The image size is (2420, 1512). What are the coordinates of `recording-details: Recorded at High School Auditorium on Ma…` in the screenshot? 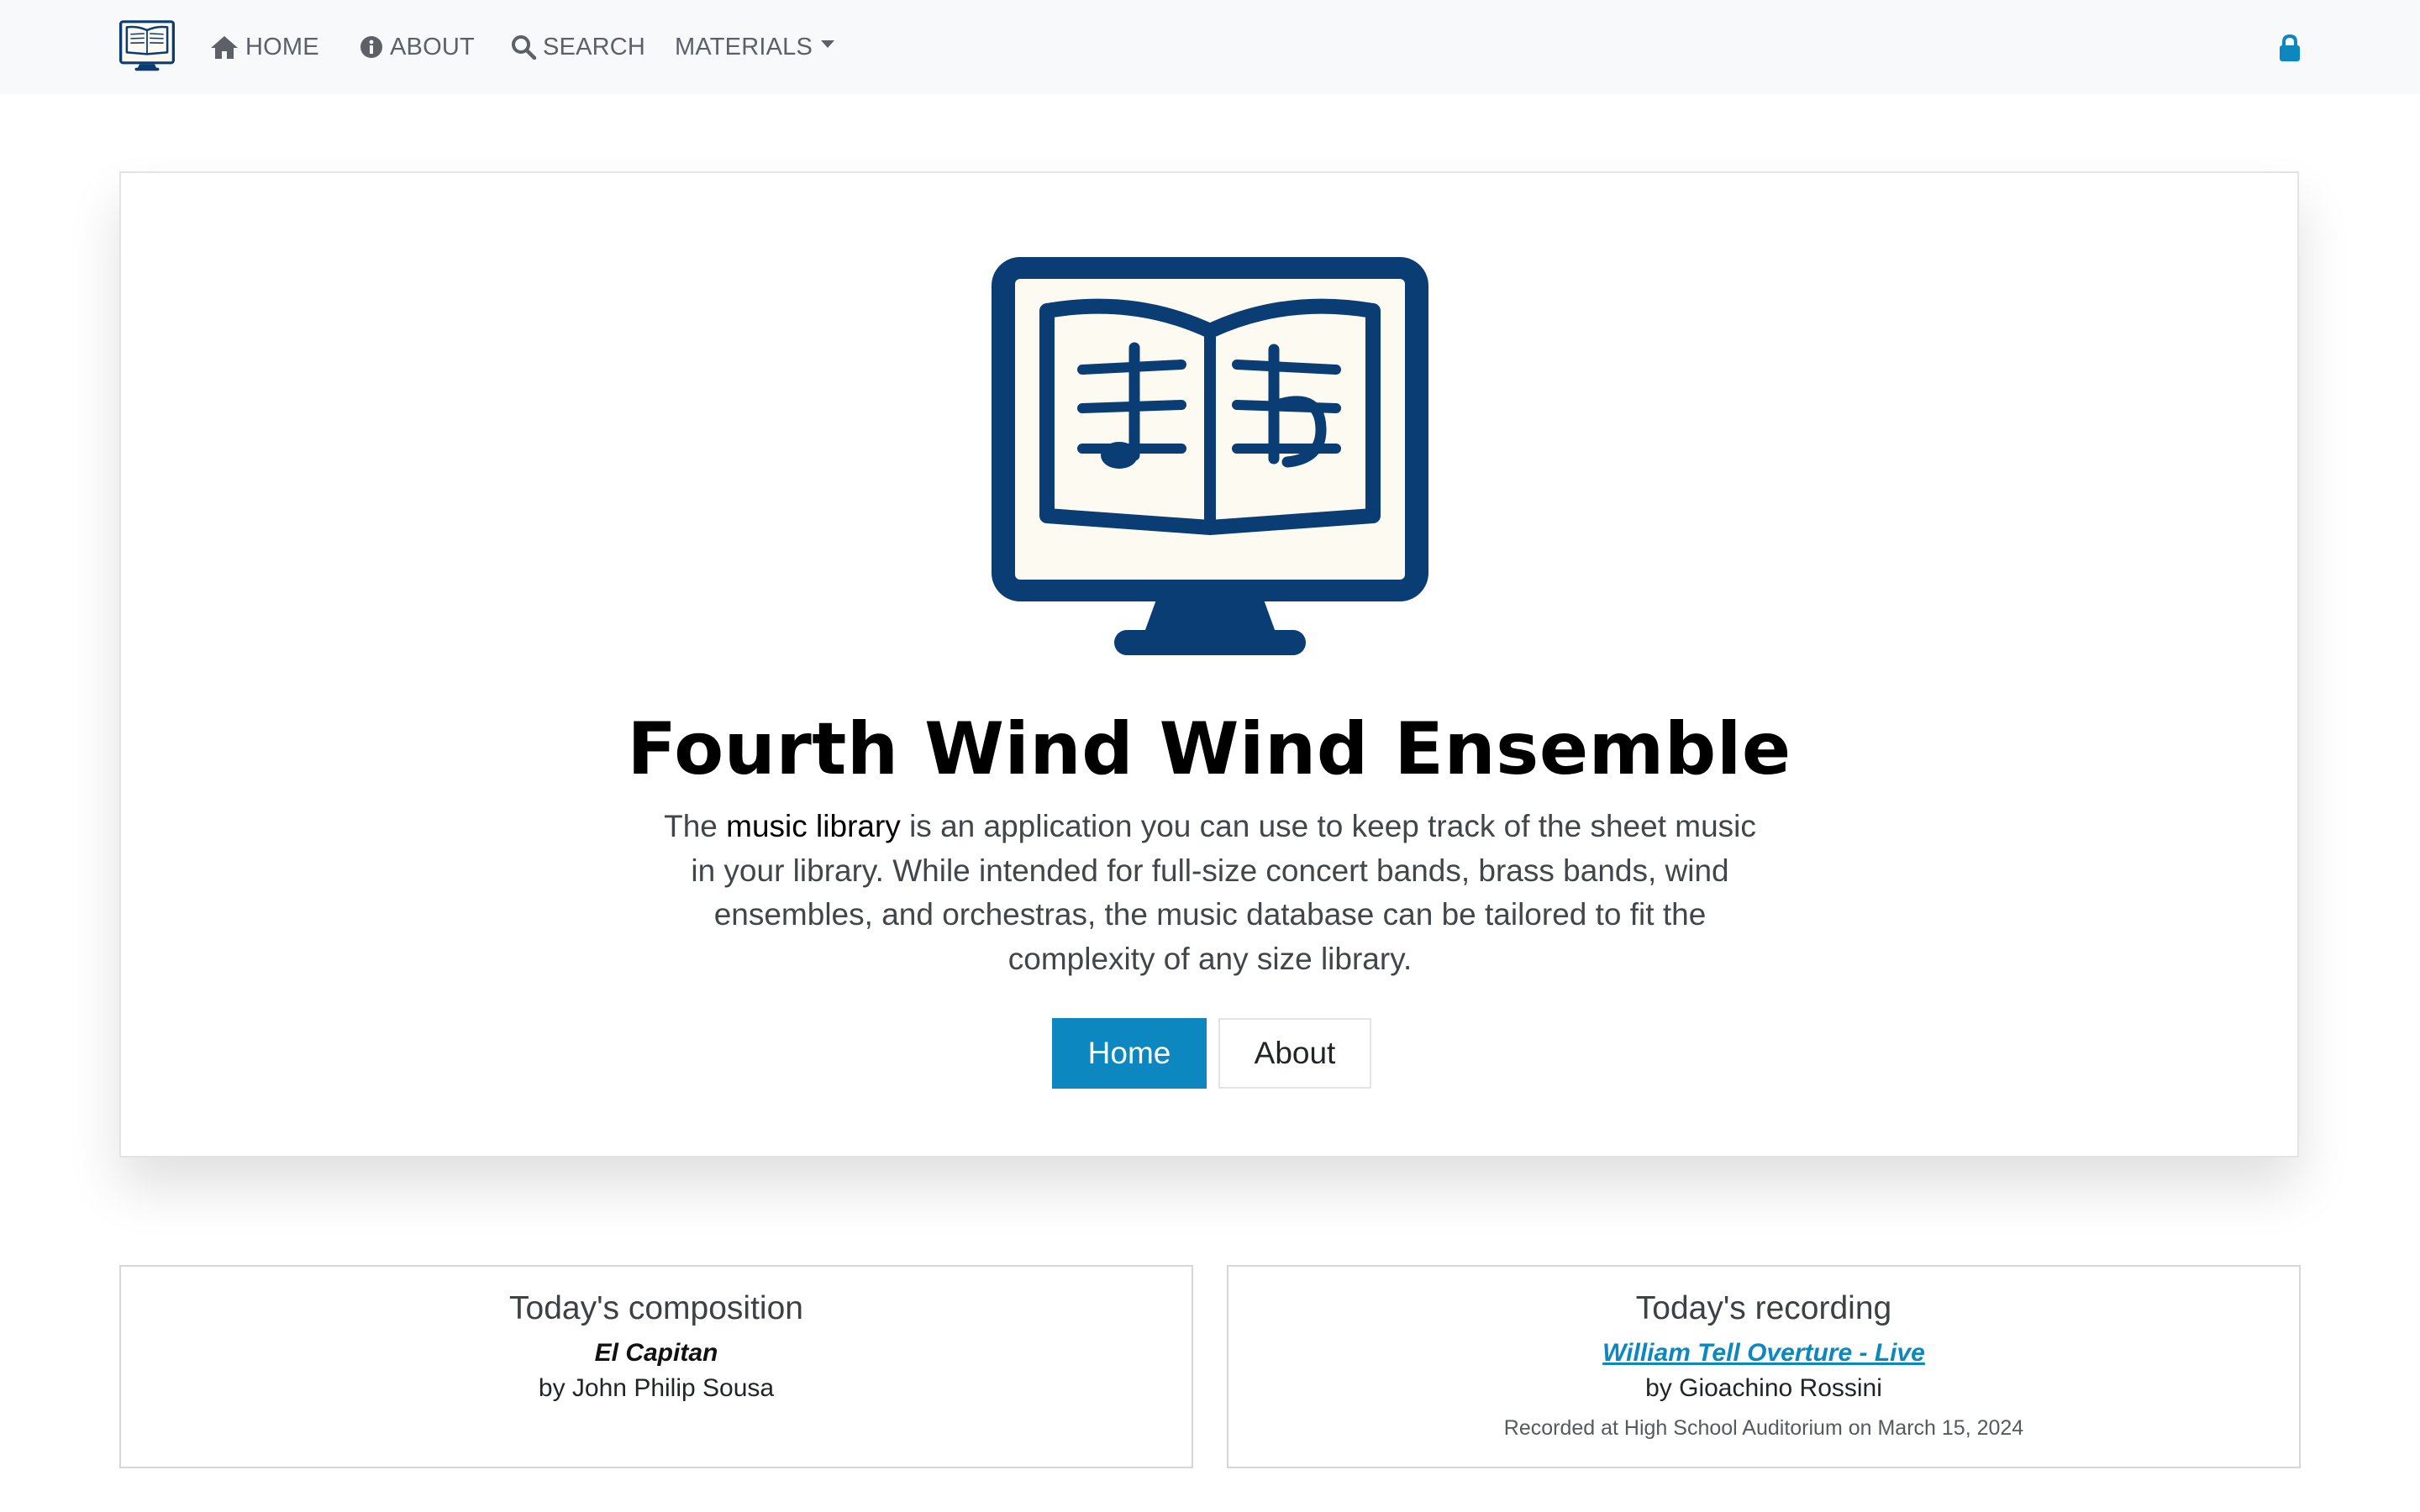 It's located at (1763, 1428).